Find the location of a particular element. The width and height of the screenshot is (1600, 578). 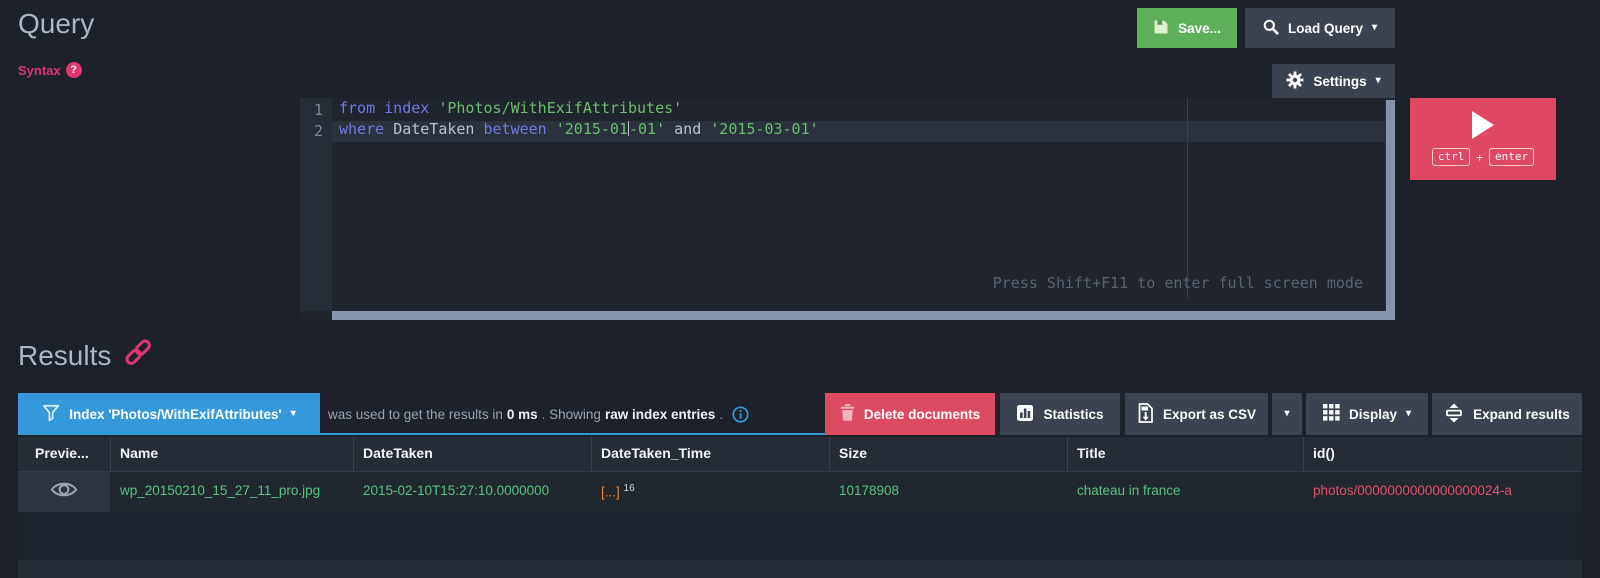

save-icon is located at coordinates (1161, 28).